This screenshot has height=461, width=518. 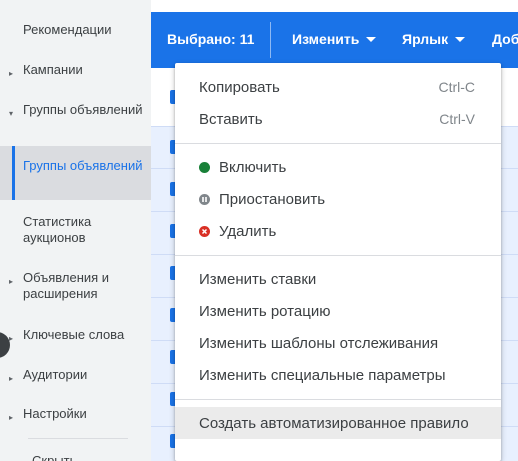 What do you see at coordinates (338, 231) in the screenshot?
I see `menu-item-remove: Удалить` at bounding box center [338, 231].